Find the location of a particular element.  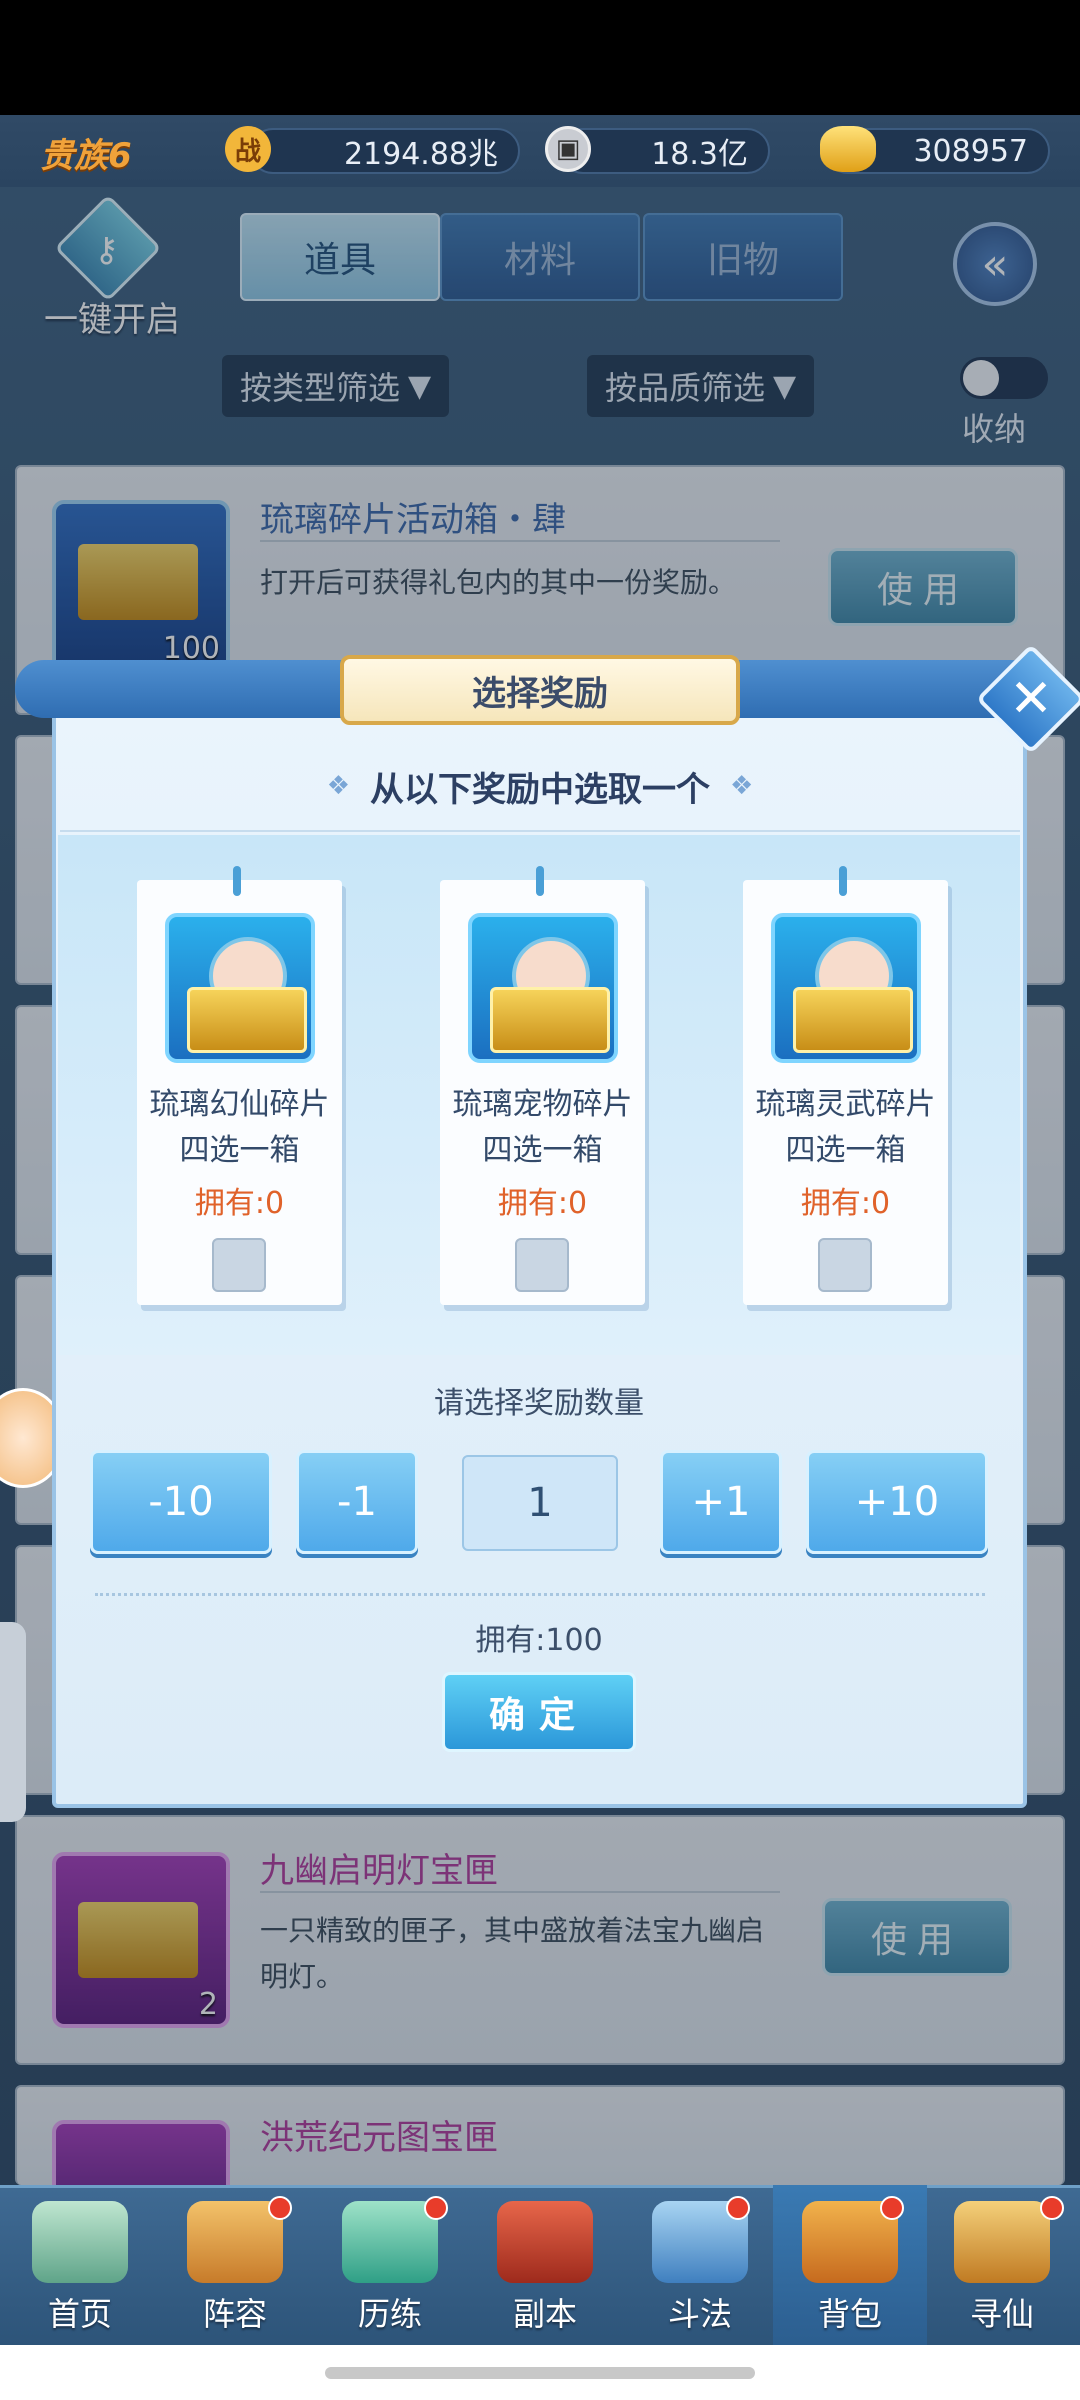

minus-10-button: -10 is located at coordinates (181, 1502).